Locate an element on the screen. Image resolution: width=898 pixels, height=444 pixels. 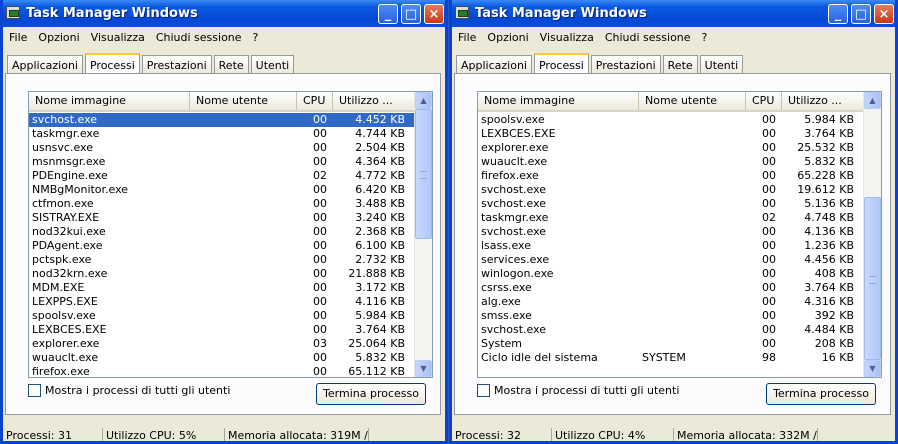
table-row: LEXPPS.EXE 00 4.116 KB is located at coordinates (222, 302).